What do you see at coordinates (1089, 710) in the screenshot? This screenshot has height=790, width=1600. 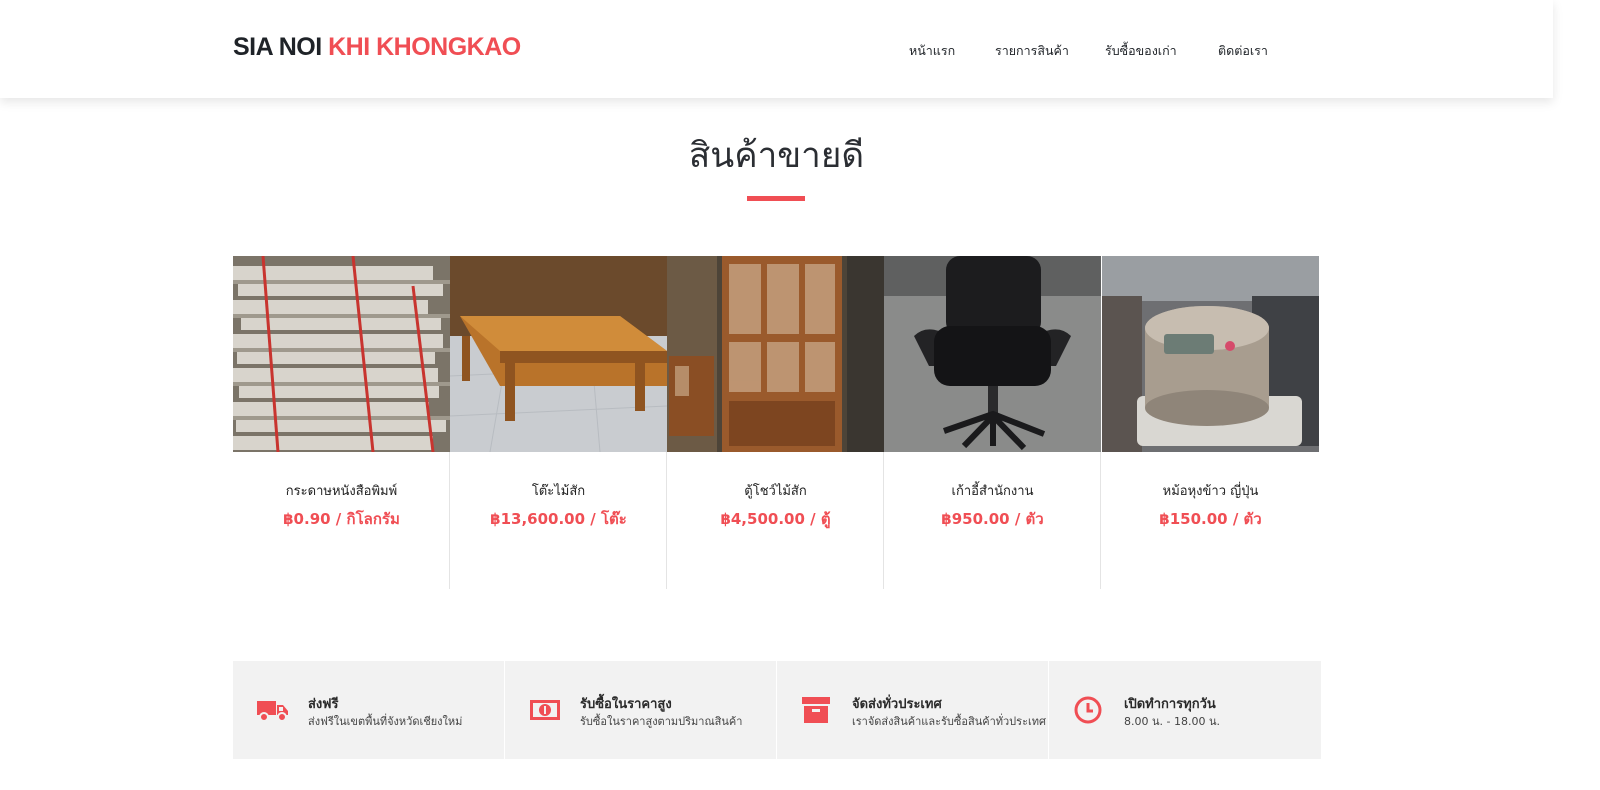 I see `clock-icon` at bounding box center [1089, 710].